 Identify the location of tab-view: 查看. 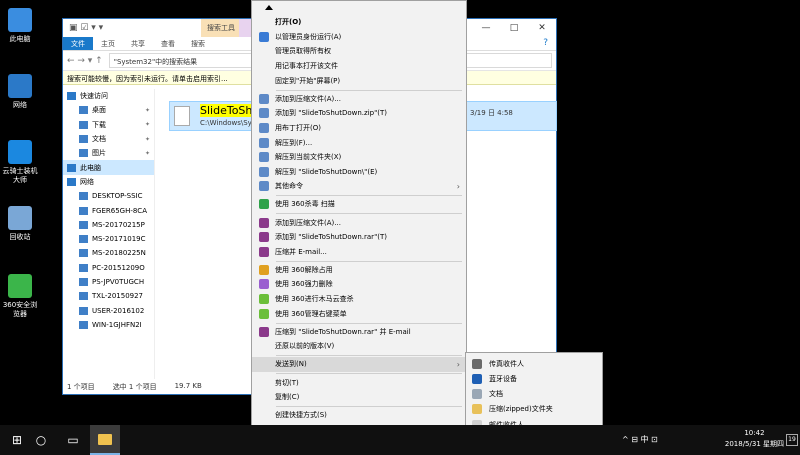
(168, 43).